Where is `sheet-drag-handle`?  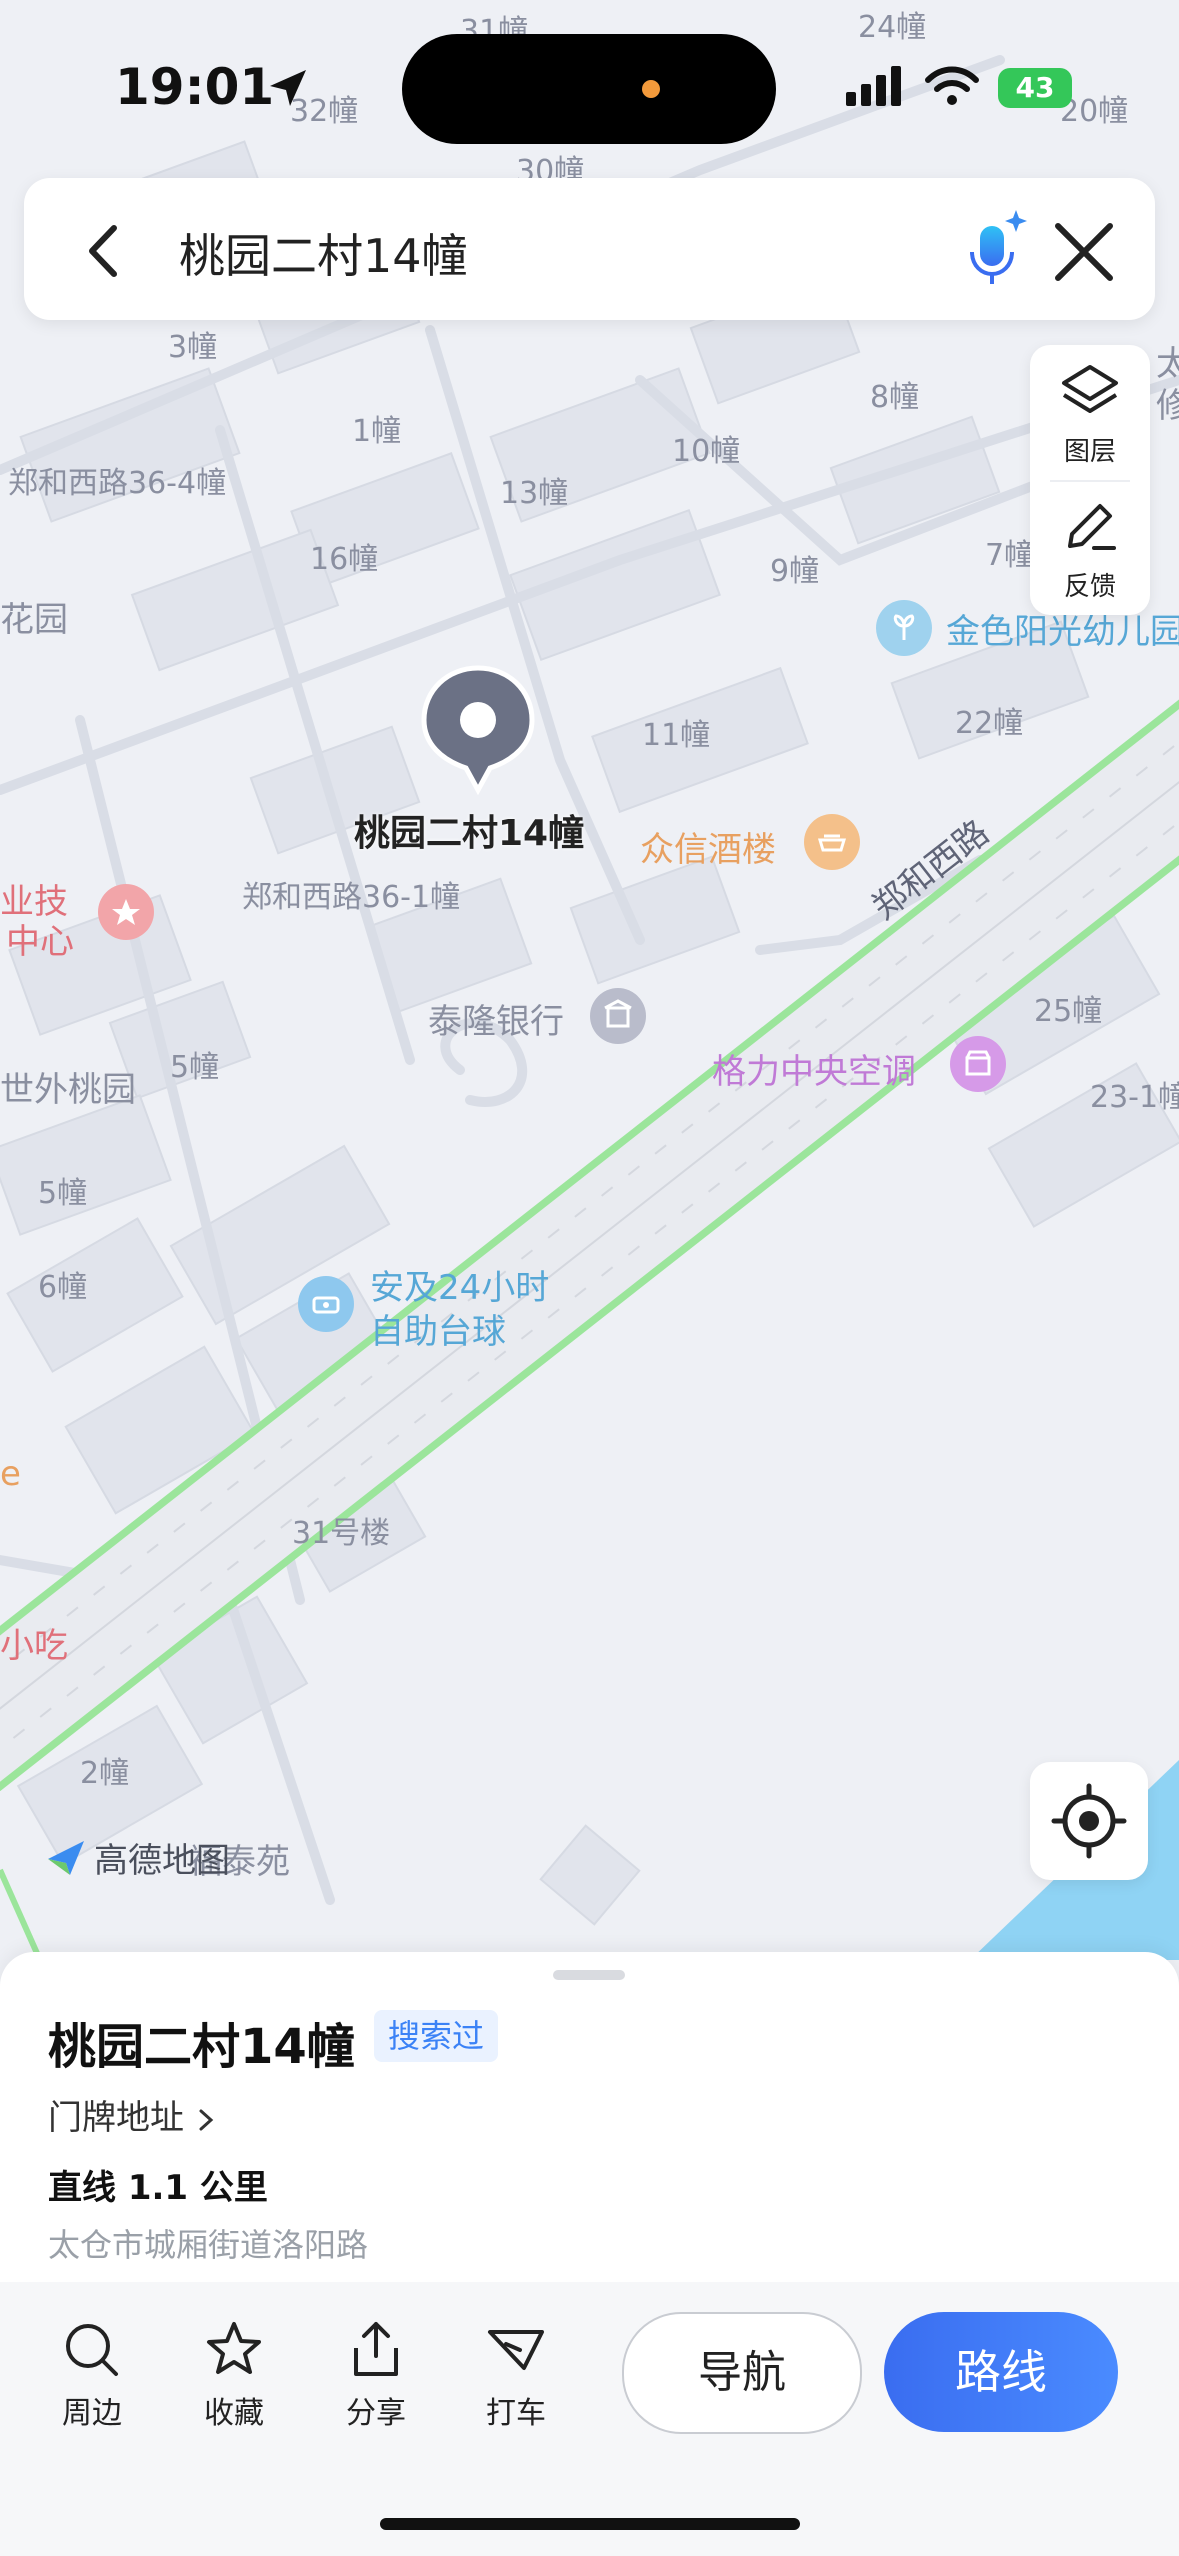 sheet-drag-handle is located at coordinates (589, 1975).